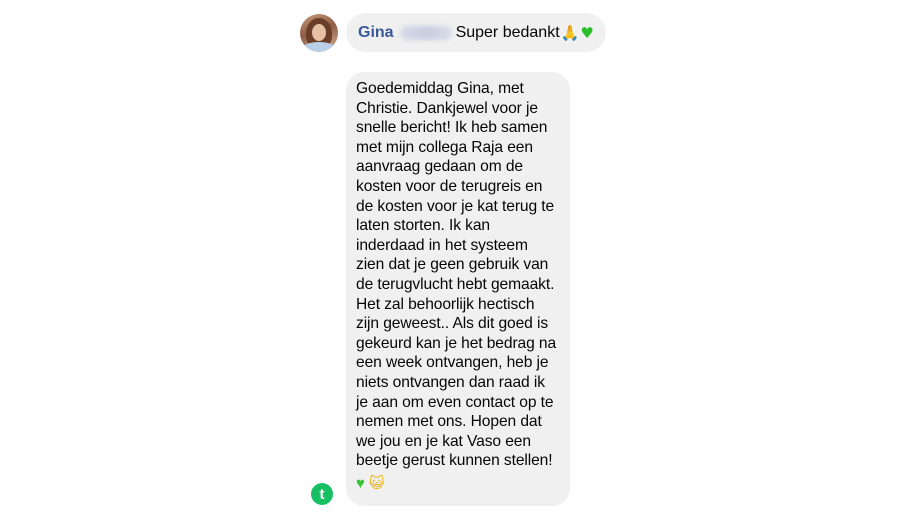  Describe the element at coordinates (455, 284) in the screenshot. I see `message-line: de terugvlucht hebt gemaakt.` at that location.